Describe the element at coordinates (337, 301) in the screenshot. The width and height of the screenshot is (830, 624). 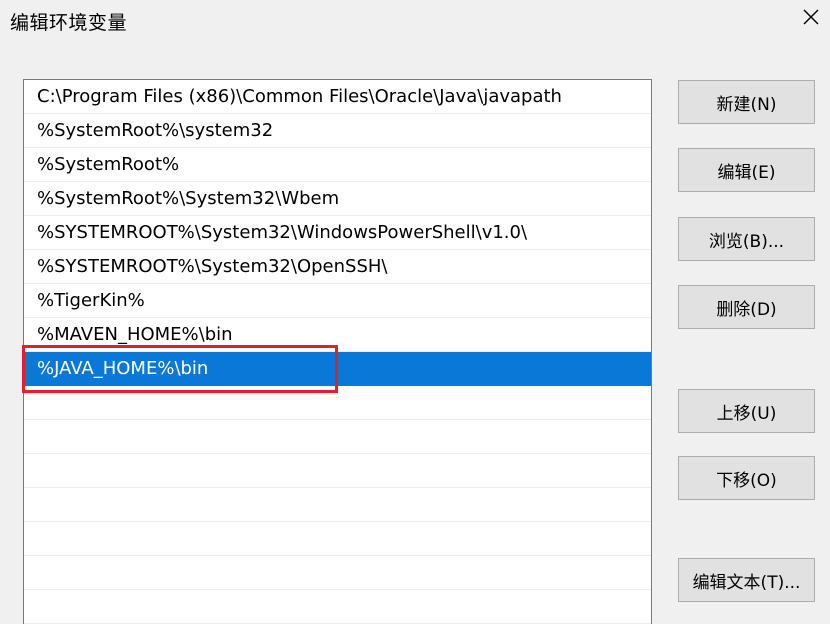
I see `path-item: %TigerKin%` at that location.